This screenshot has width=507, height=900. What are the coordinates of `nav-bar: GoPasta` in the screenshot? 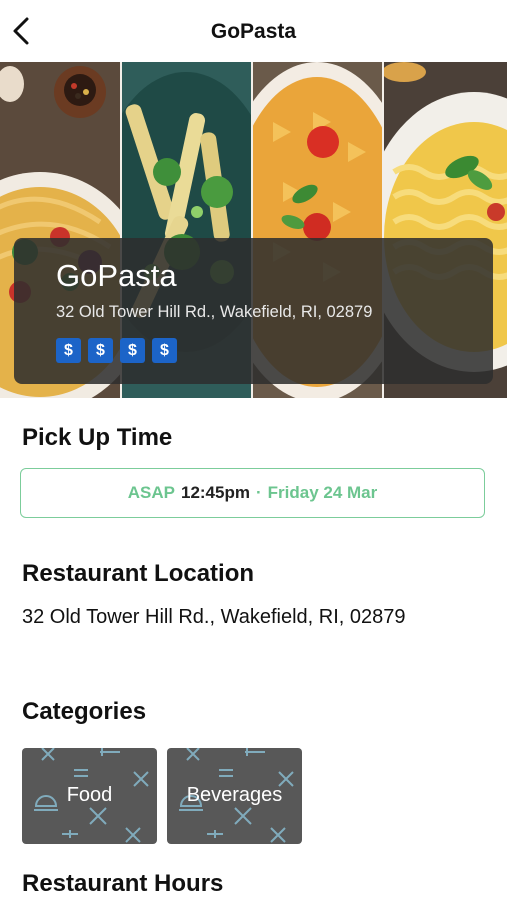 It's located at (253, 31).